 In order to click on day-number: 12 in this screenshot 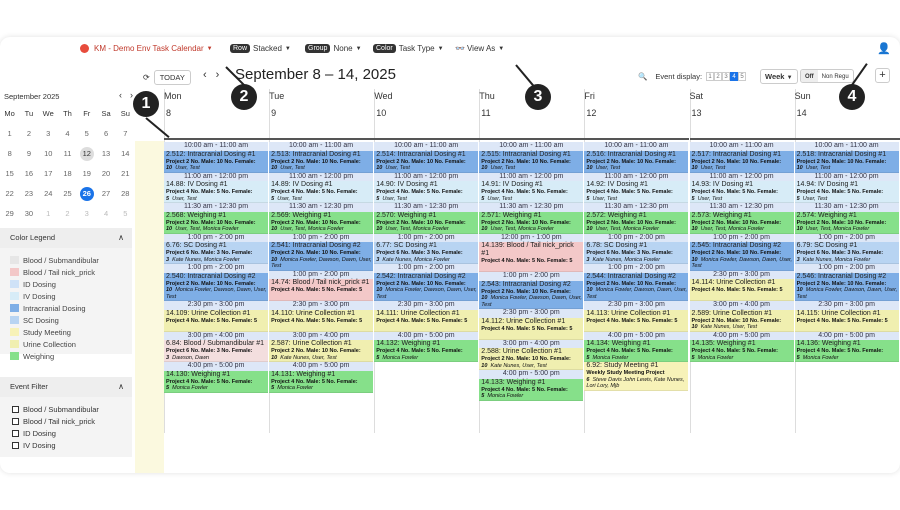, I will do `click(591, 113)`.